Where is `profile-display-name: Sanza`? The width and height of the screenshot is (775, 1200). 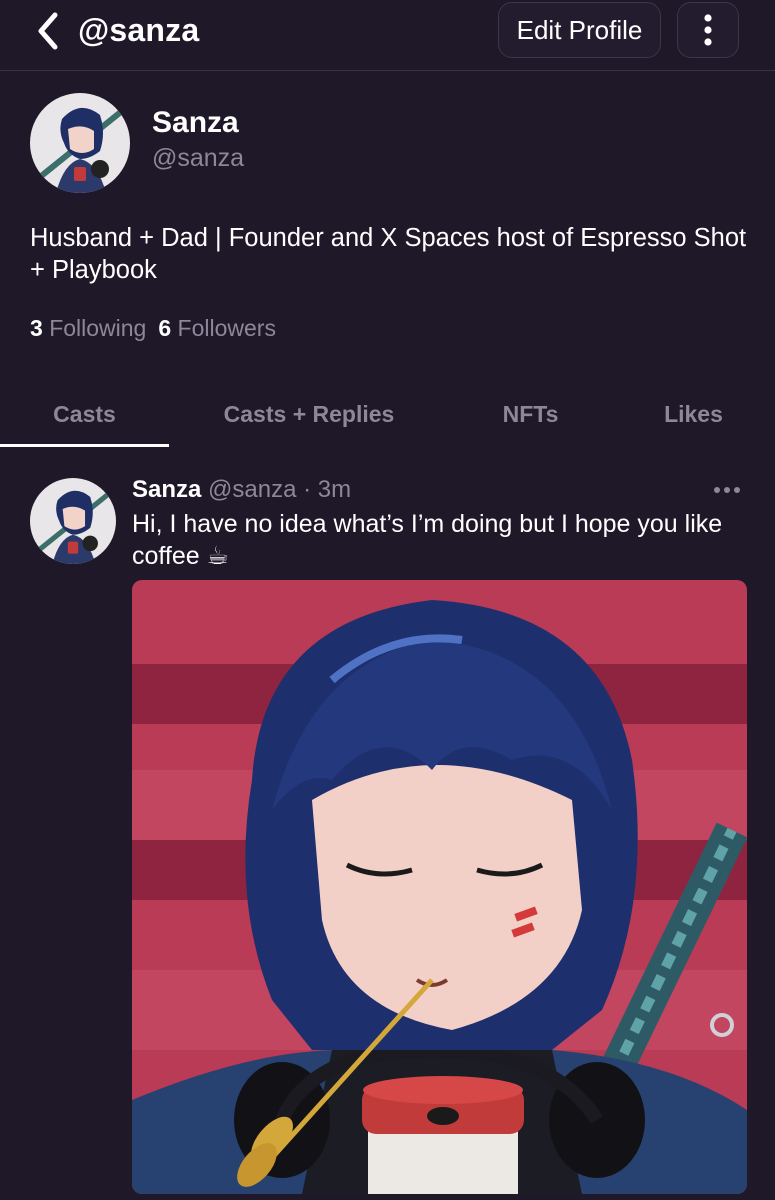
profile-display-name: Sanza is located at coordinates (195, 122).